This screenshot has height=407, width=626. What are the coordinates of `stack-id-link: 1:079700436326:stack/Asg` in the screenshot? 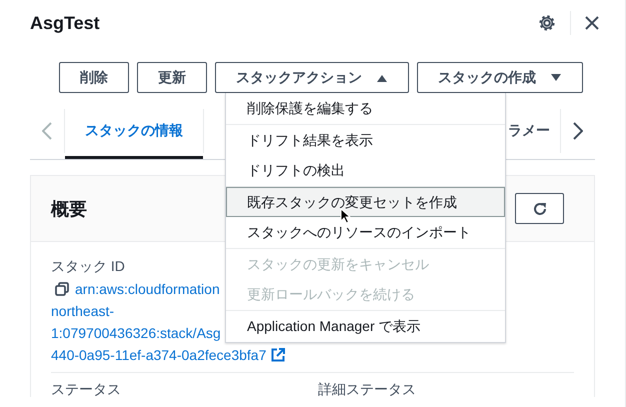 It's located at (136, 333).